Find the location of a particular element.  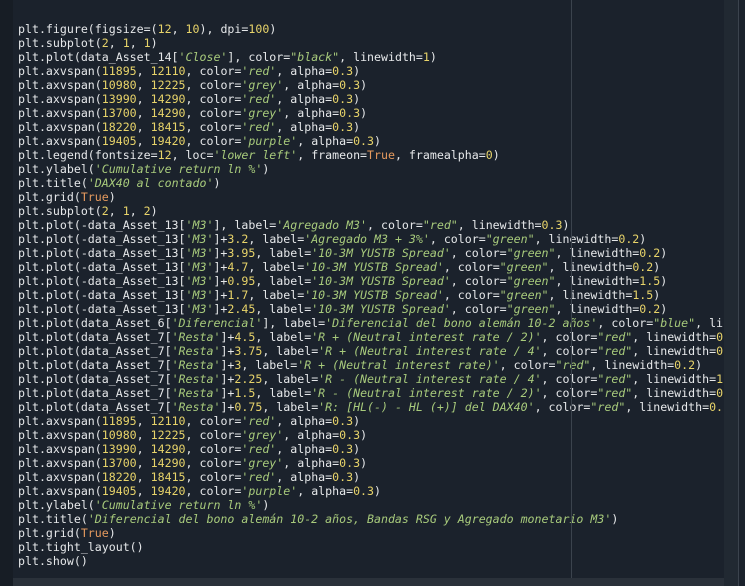

code-token: , label= is located at coordinates (276, 239).